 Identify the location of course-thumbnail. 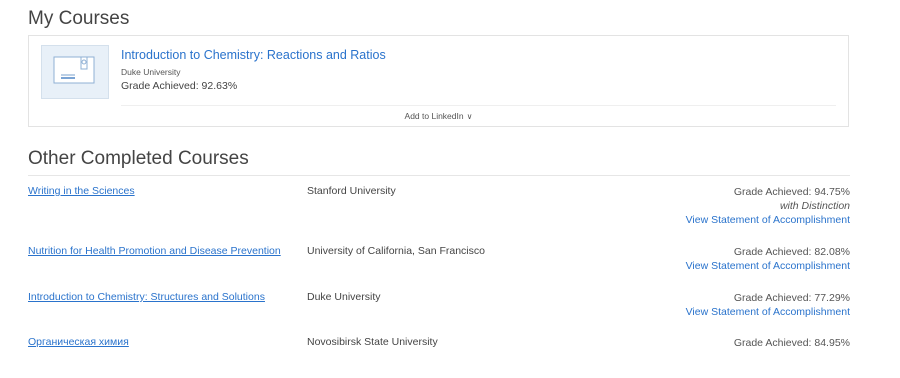
(75, 72).